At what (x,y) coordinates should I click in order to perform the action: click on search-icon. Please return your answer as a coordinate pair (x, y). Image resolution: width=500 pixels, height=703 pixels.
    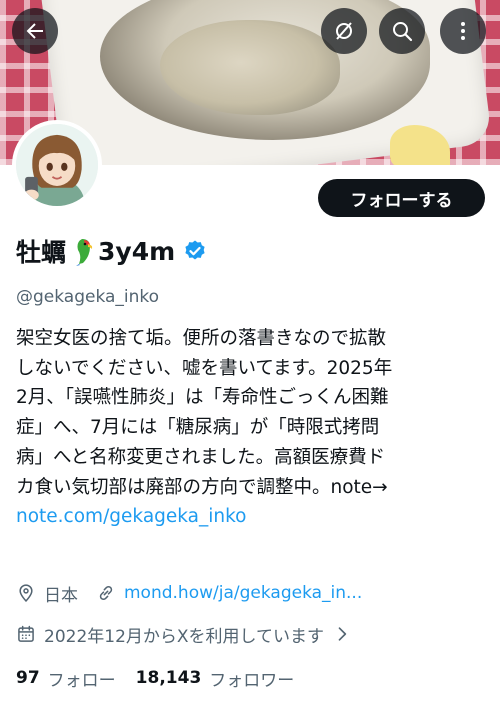
    Looking at the image, I should click on (403, 32).